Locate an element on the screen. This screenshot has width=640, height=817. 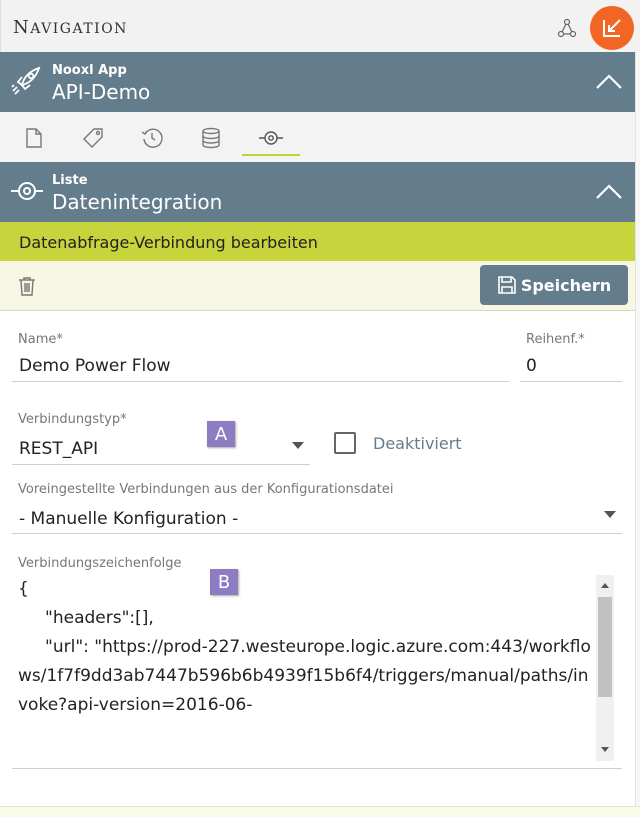
form-header: Datenabfrage-Verbindung bearbeiten is located at coordinates (317, 241).